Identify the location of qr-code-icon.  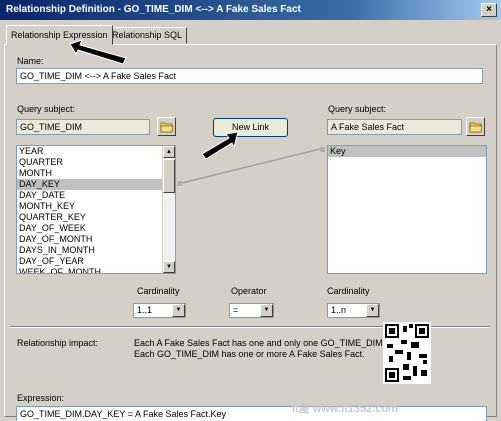
(407, 353).